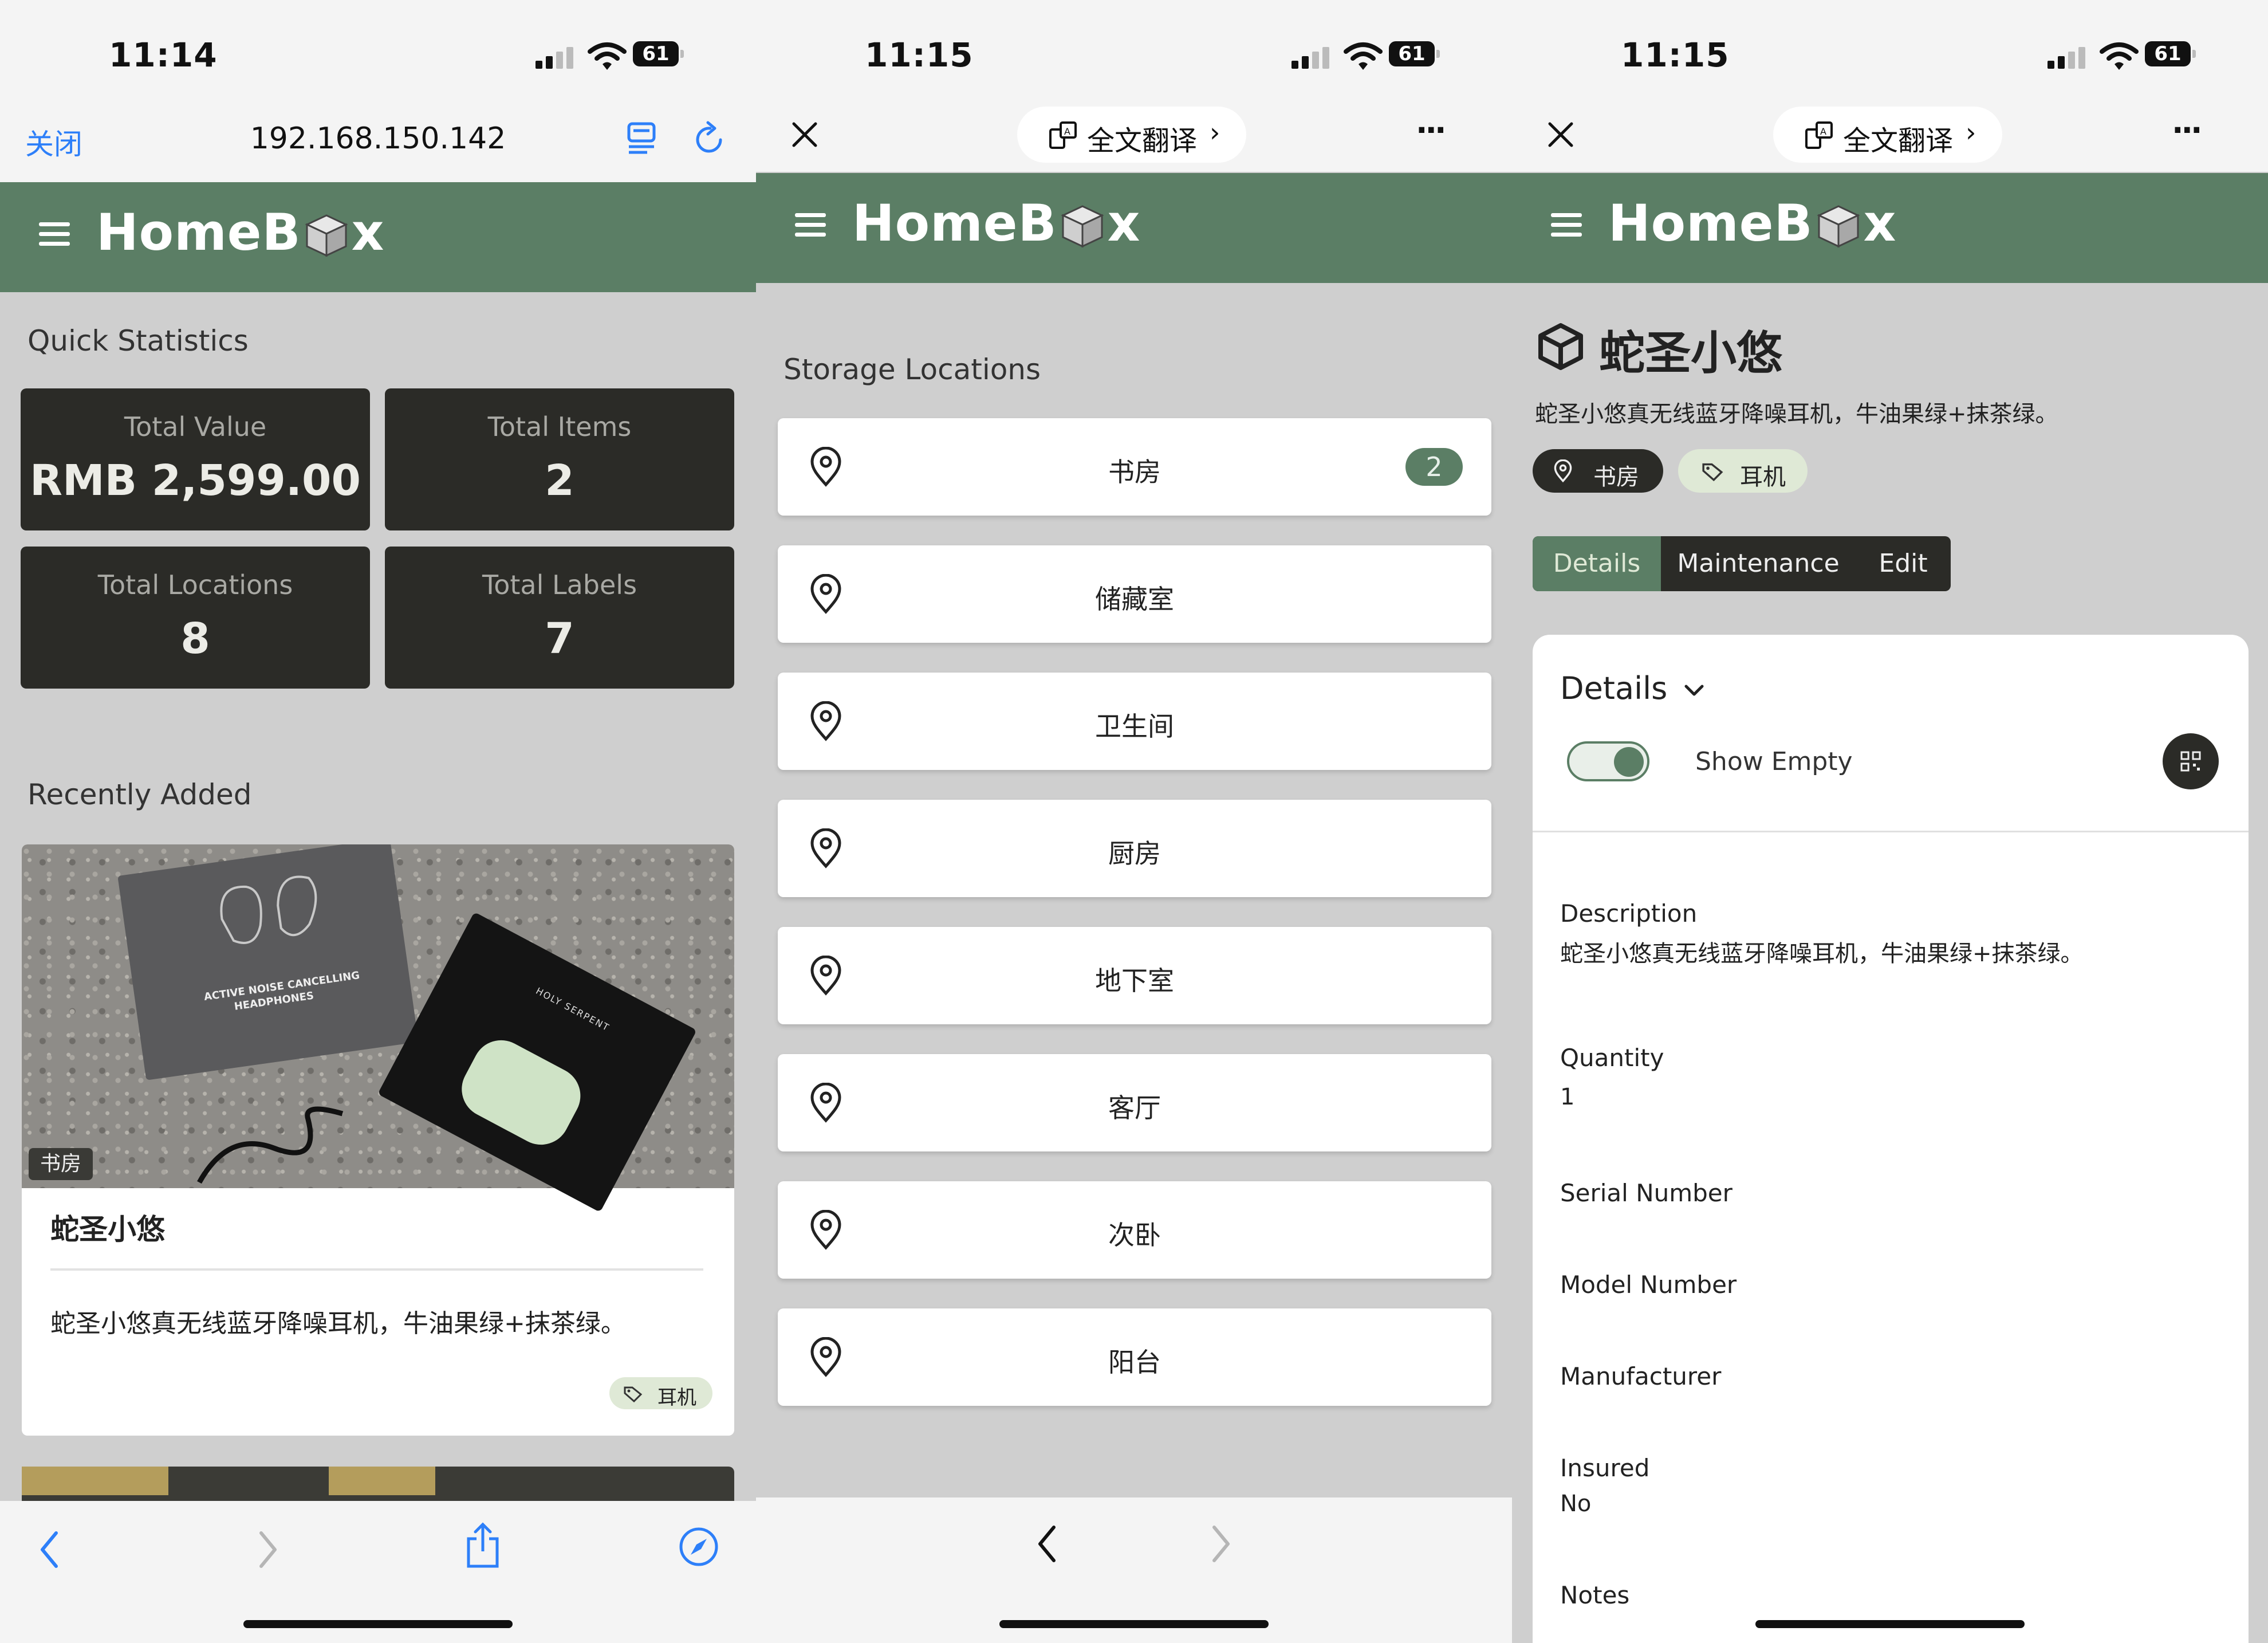  I want to click on label-chip-text: 耳机, so click(676, 1397).